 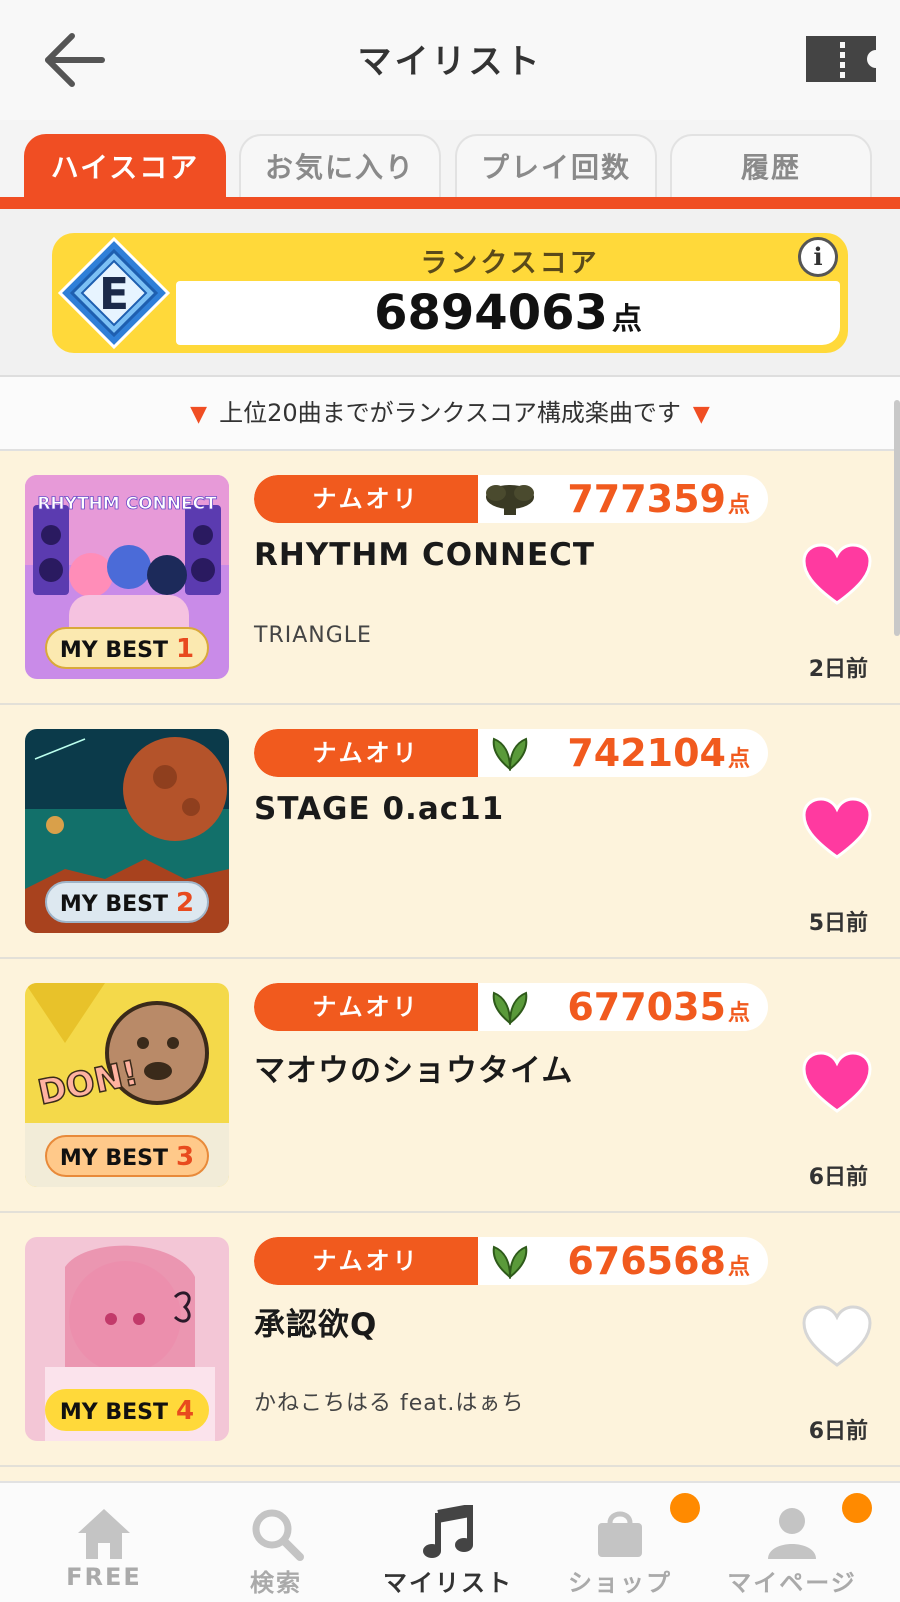 I want to click on nav-mypage: マイページ, so click(x=792, y=1542).